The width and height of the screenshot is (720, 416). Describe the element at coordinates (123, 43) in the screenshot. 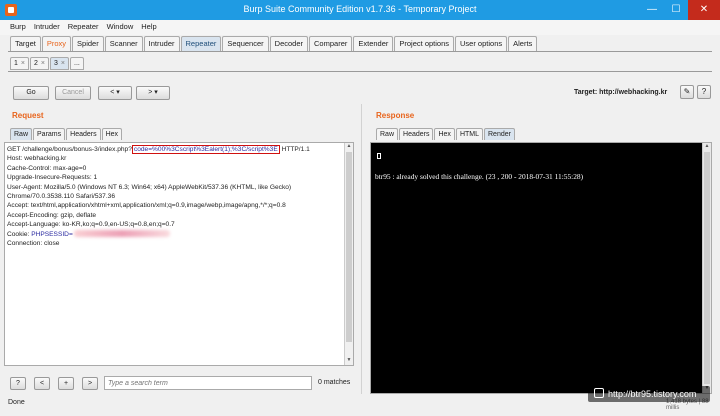

I see `tab-scanner: Scanner` at that location.